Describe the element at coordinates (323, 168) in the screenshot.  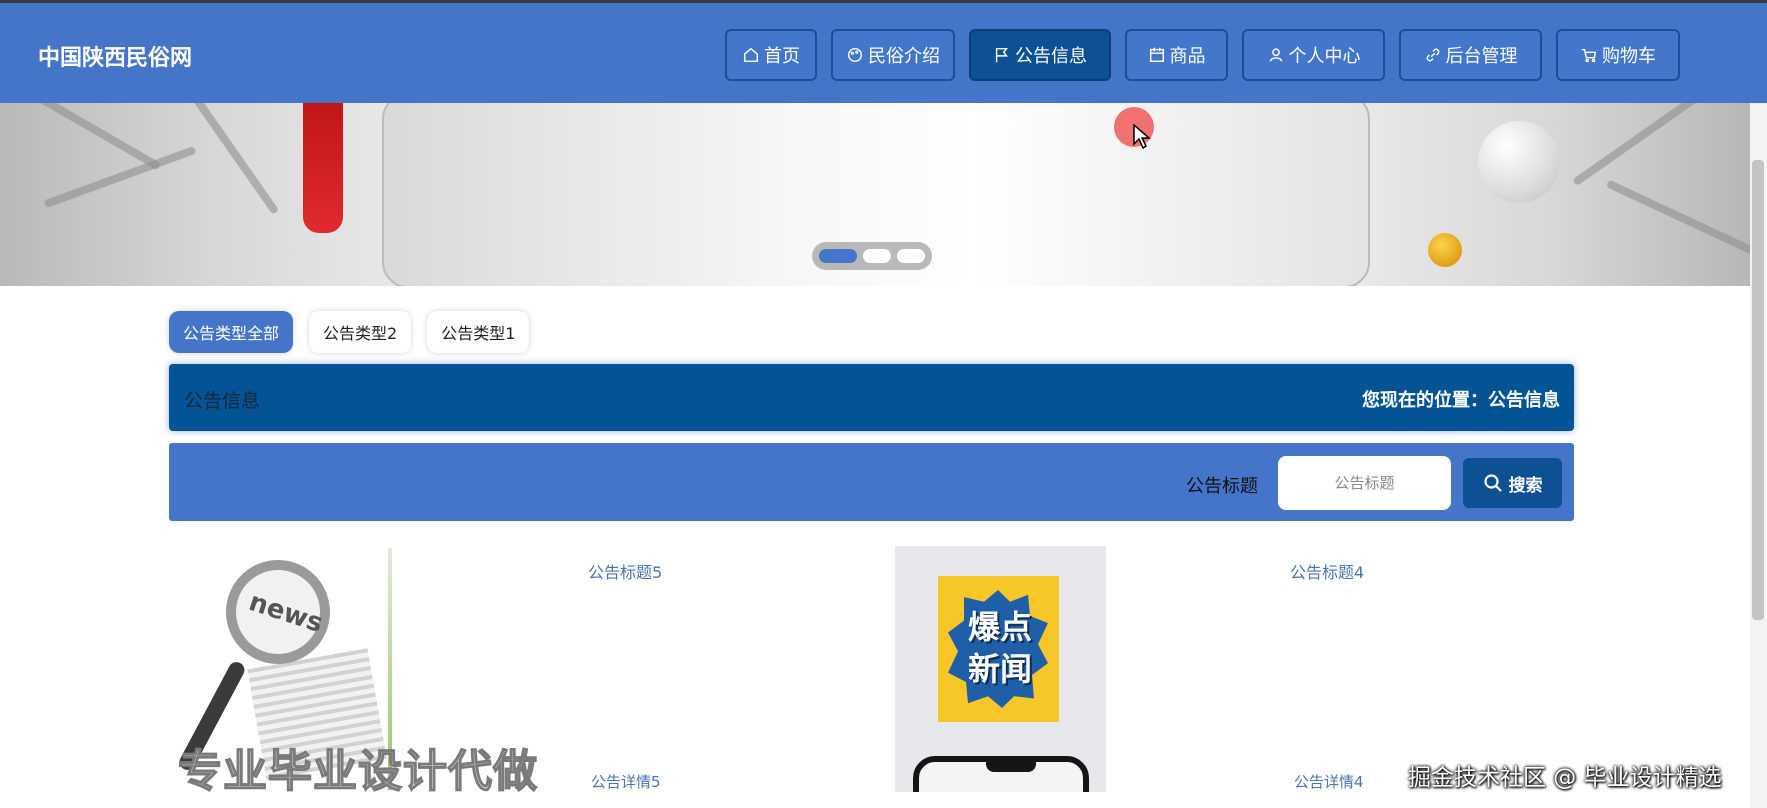
I see `santa-hat-decoration` at that location.